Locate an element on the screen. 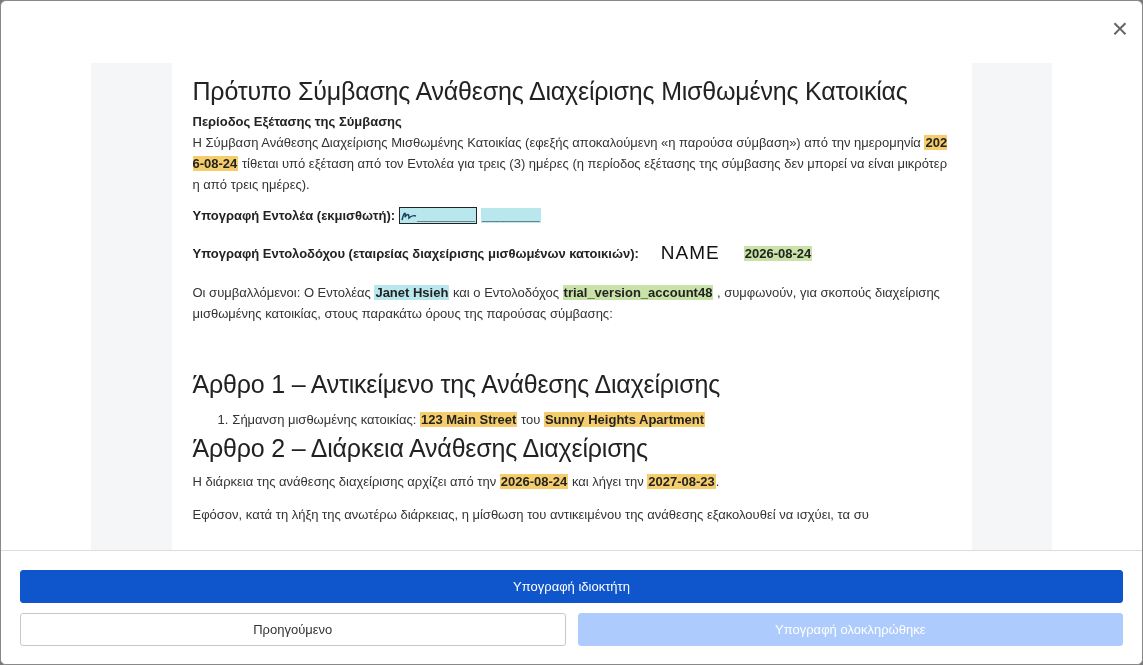  section-subheading: Περίοδος Εξέτασης της Σύμβασης is located at coordinates (297, 121).